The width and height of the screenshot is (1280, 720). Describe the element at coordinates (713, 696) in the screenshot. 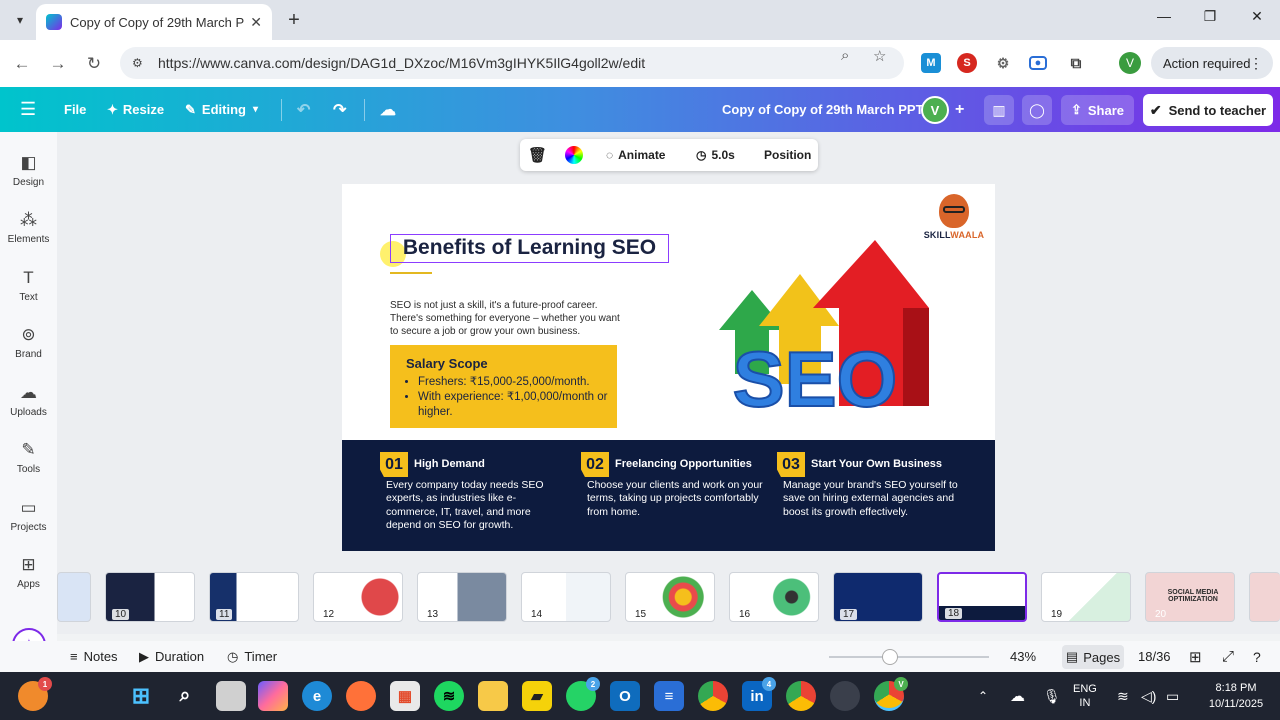

I see `chrome-icon` at that location.